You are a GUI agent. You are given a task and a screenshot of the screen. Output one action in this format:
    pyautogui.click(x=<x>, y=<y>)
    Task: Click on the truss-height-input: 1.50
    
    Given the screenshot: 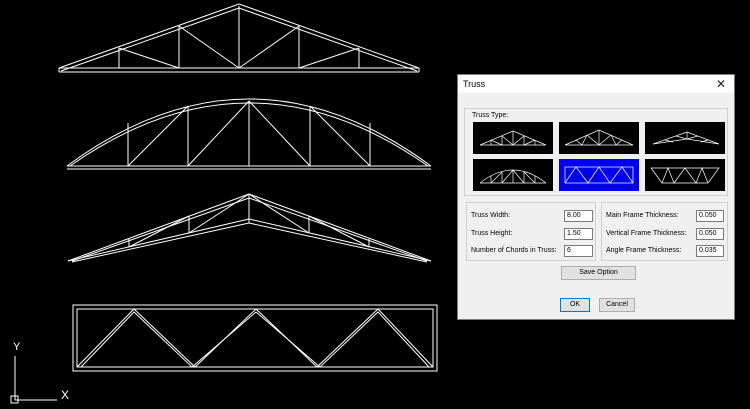 What is the action you would take?
    pyautogui.click(x=578, y=234)
    